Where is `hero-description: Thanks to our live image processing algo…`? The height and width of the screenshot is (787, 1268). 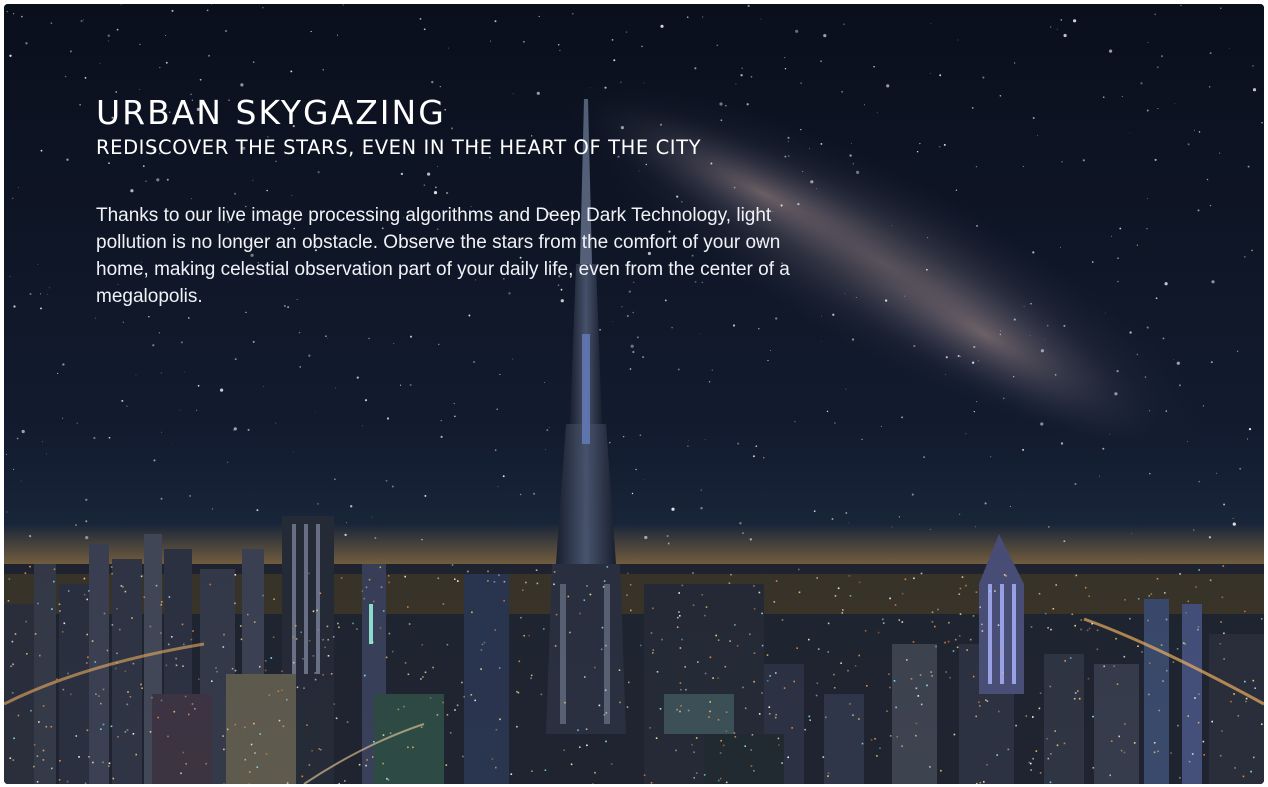
hero-description: Thanks to our live image processing algo… is located at coordinates (443, 256).